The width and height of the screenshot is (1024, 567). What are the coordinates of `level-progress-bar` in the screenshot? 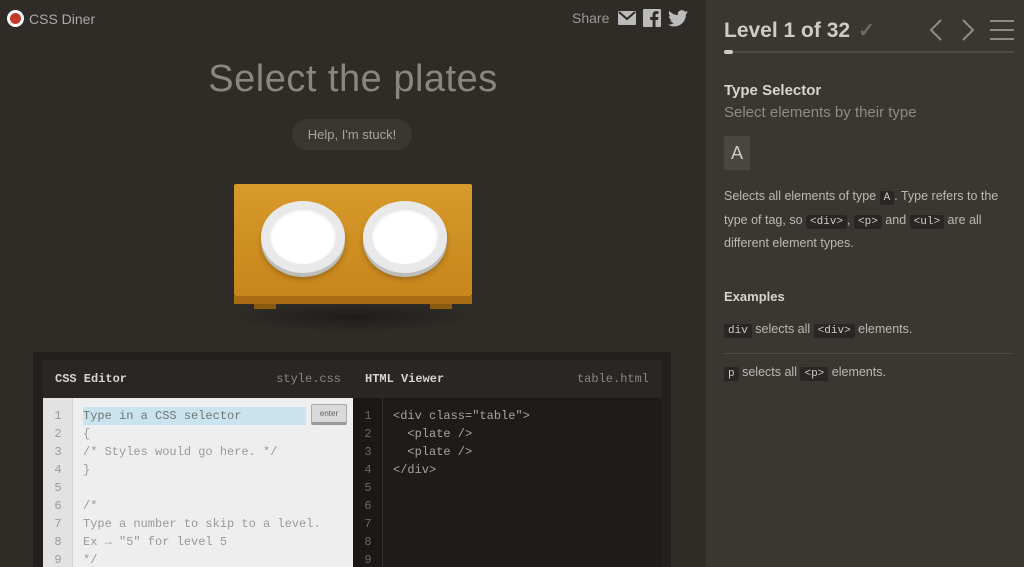 It's located at (869, 52).